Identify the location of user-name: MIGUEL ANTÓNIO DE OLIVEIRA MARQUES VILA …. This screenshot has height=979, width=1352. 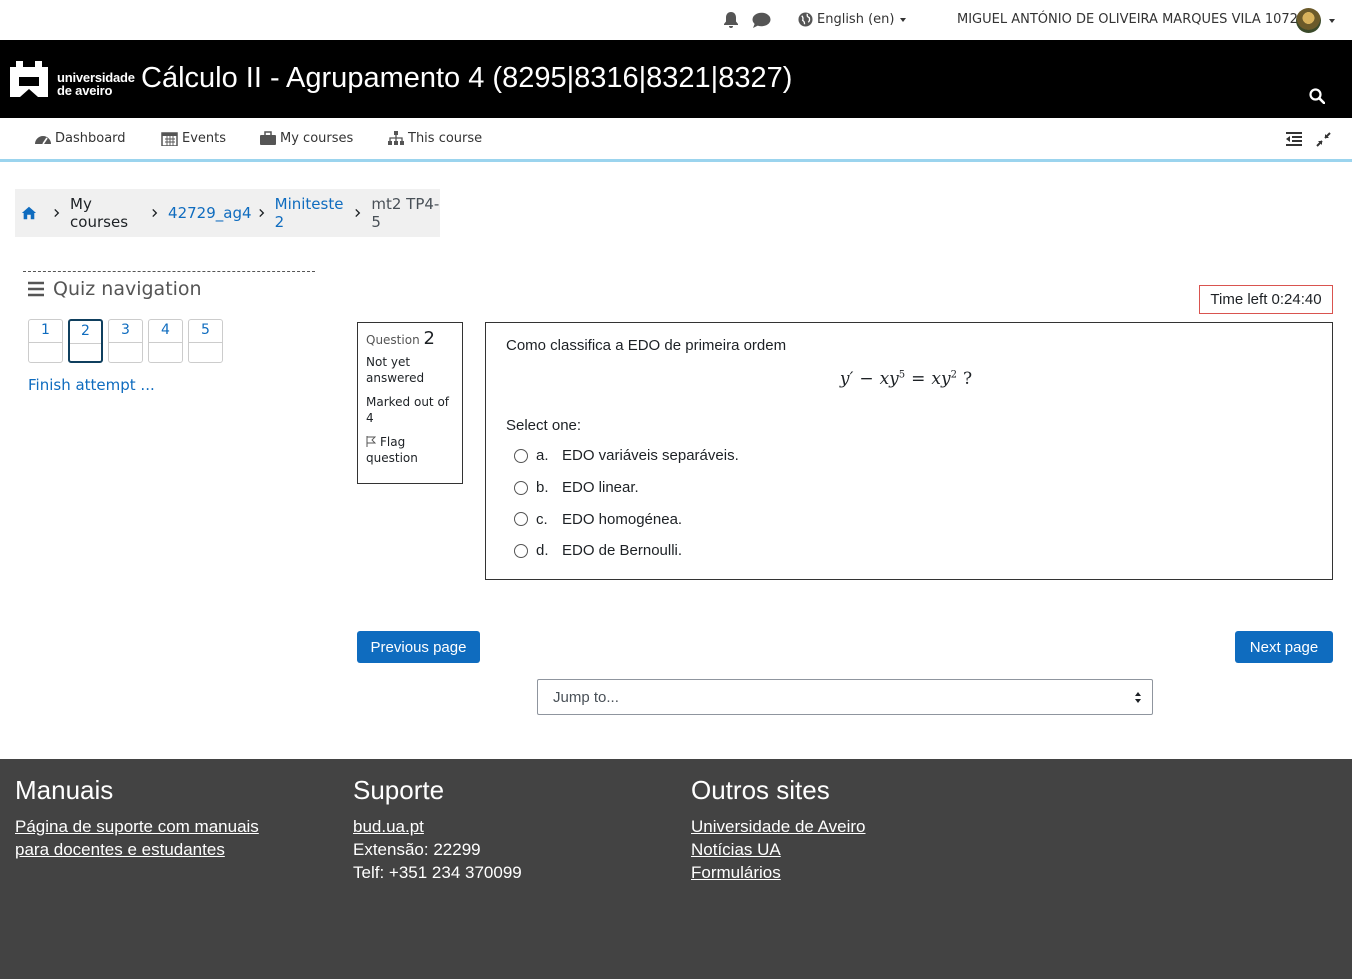
(1136, 19).